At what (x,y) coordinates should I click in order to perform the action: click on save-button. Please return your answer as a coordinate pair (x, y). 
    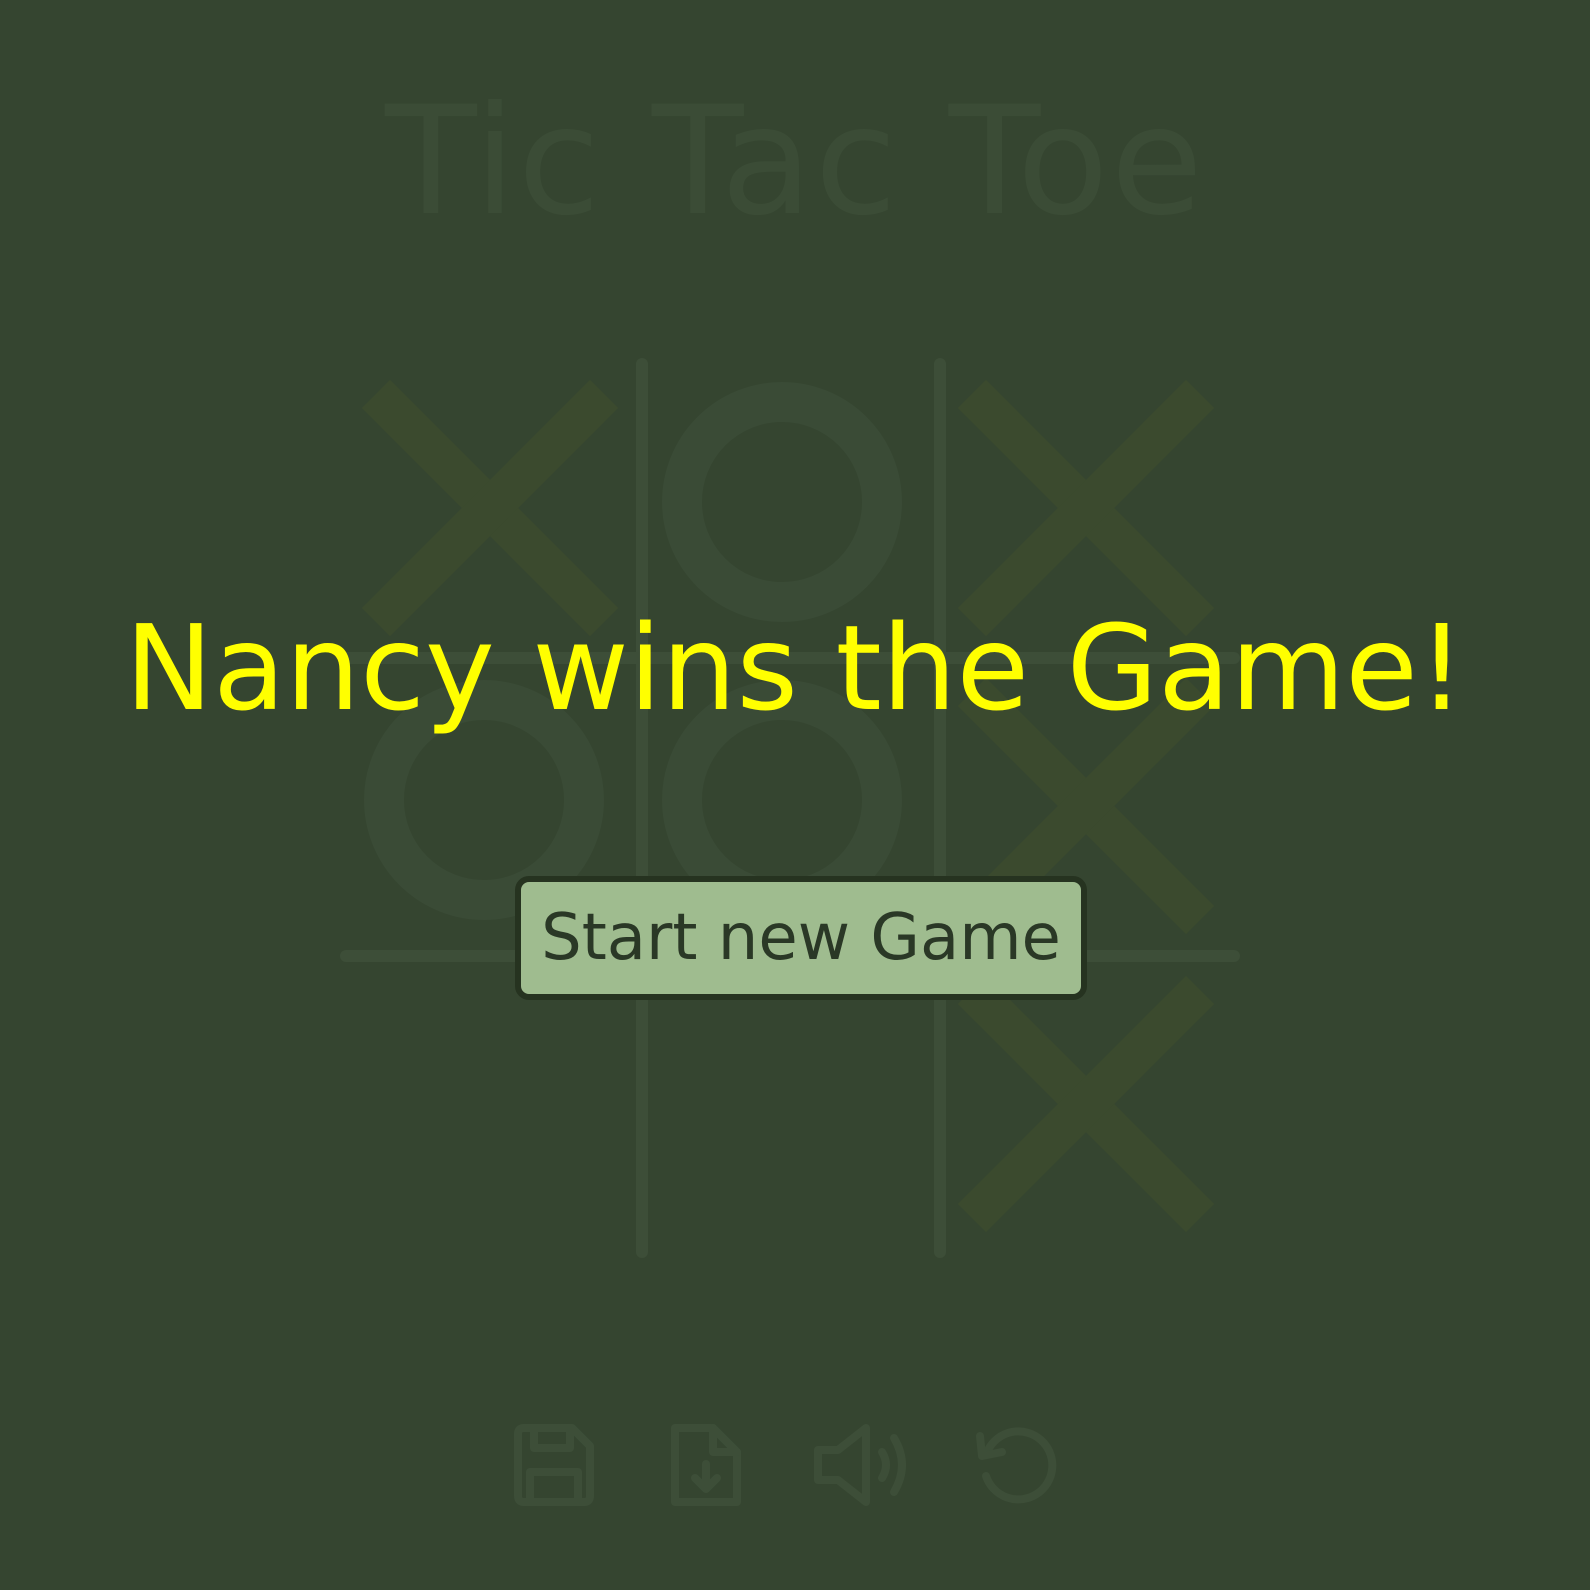
    Looking at the image, I should click on (555, 1465).